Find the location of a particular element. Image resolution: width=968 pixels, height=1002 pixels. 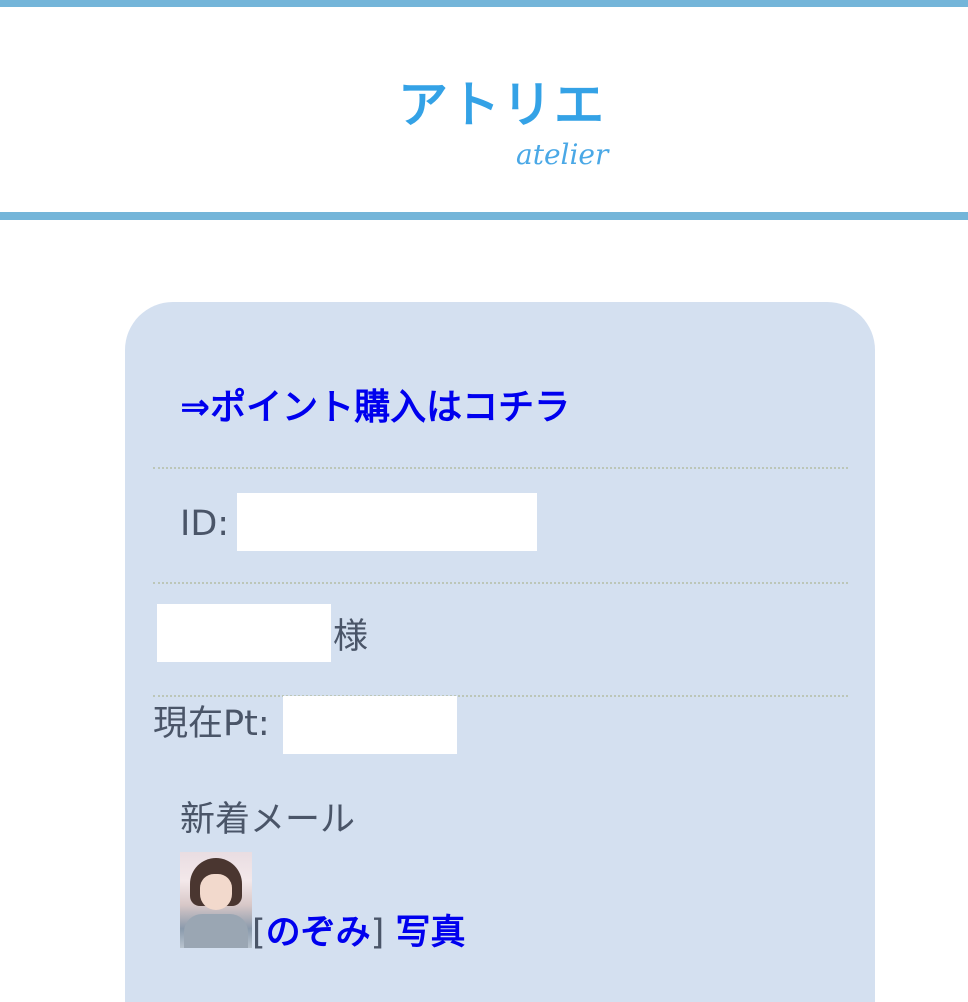

header-divider-bar is located at coordinates (484, 216).